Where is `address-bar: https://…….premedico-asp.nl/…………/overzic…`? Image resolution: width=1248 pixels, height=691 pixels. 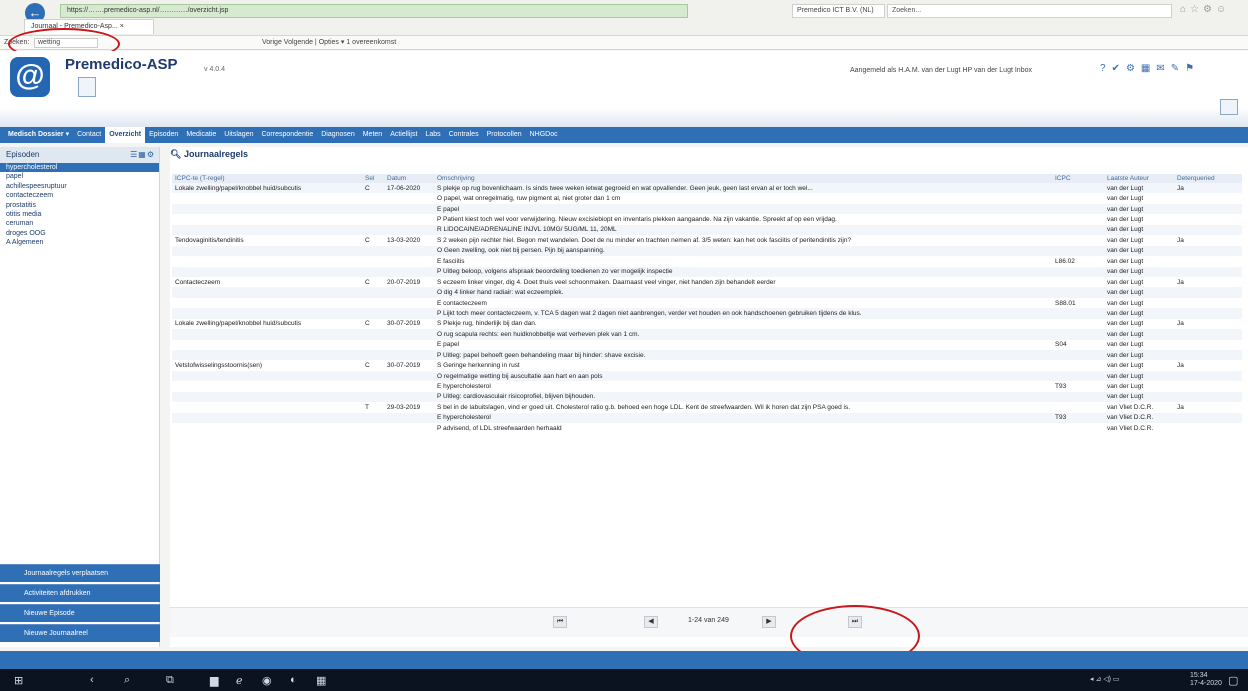 address-bar: https://…….premedico-asp.nl/…………/overzic… is located at coordinates (374, 11).